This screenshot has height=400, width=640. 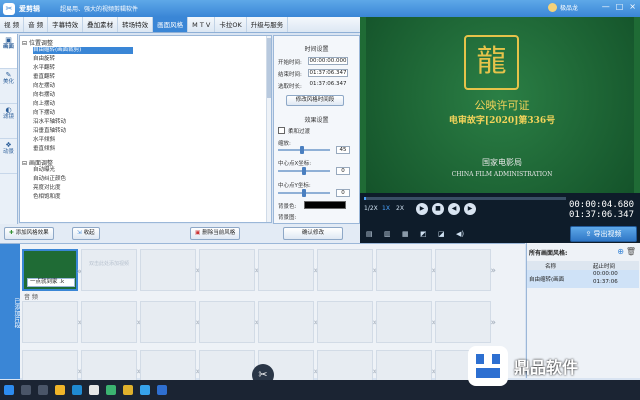 What do you see at coordinates (83, 122) in the screenshot?
I see `effect-item: 沿水平轴转动` at bounding box center [83, 122].